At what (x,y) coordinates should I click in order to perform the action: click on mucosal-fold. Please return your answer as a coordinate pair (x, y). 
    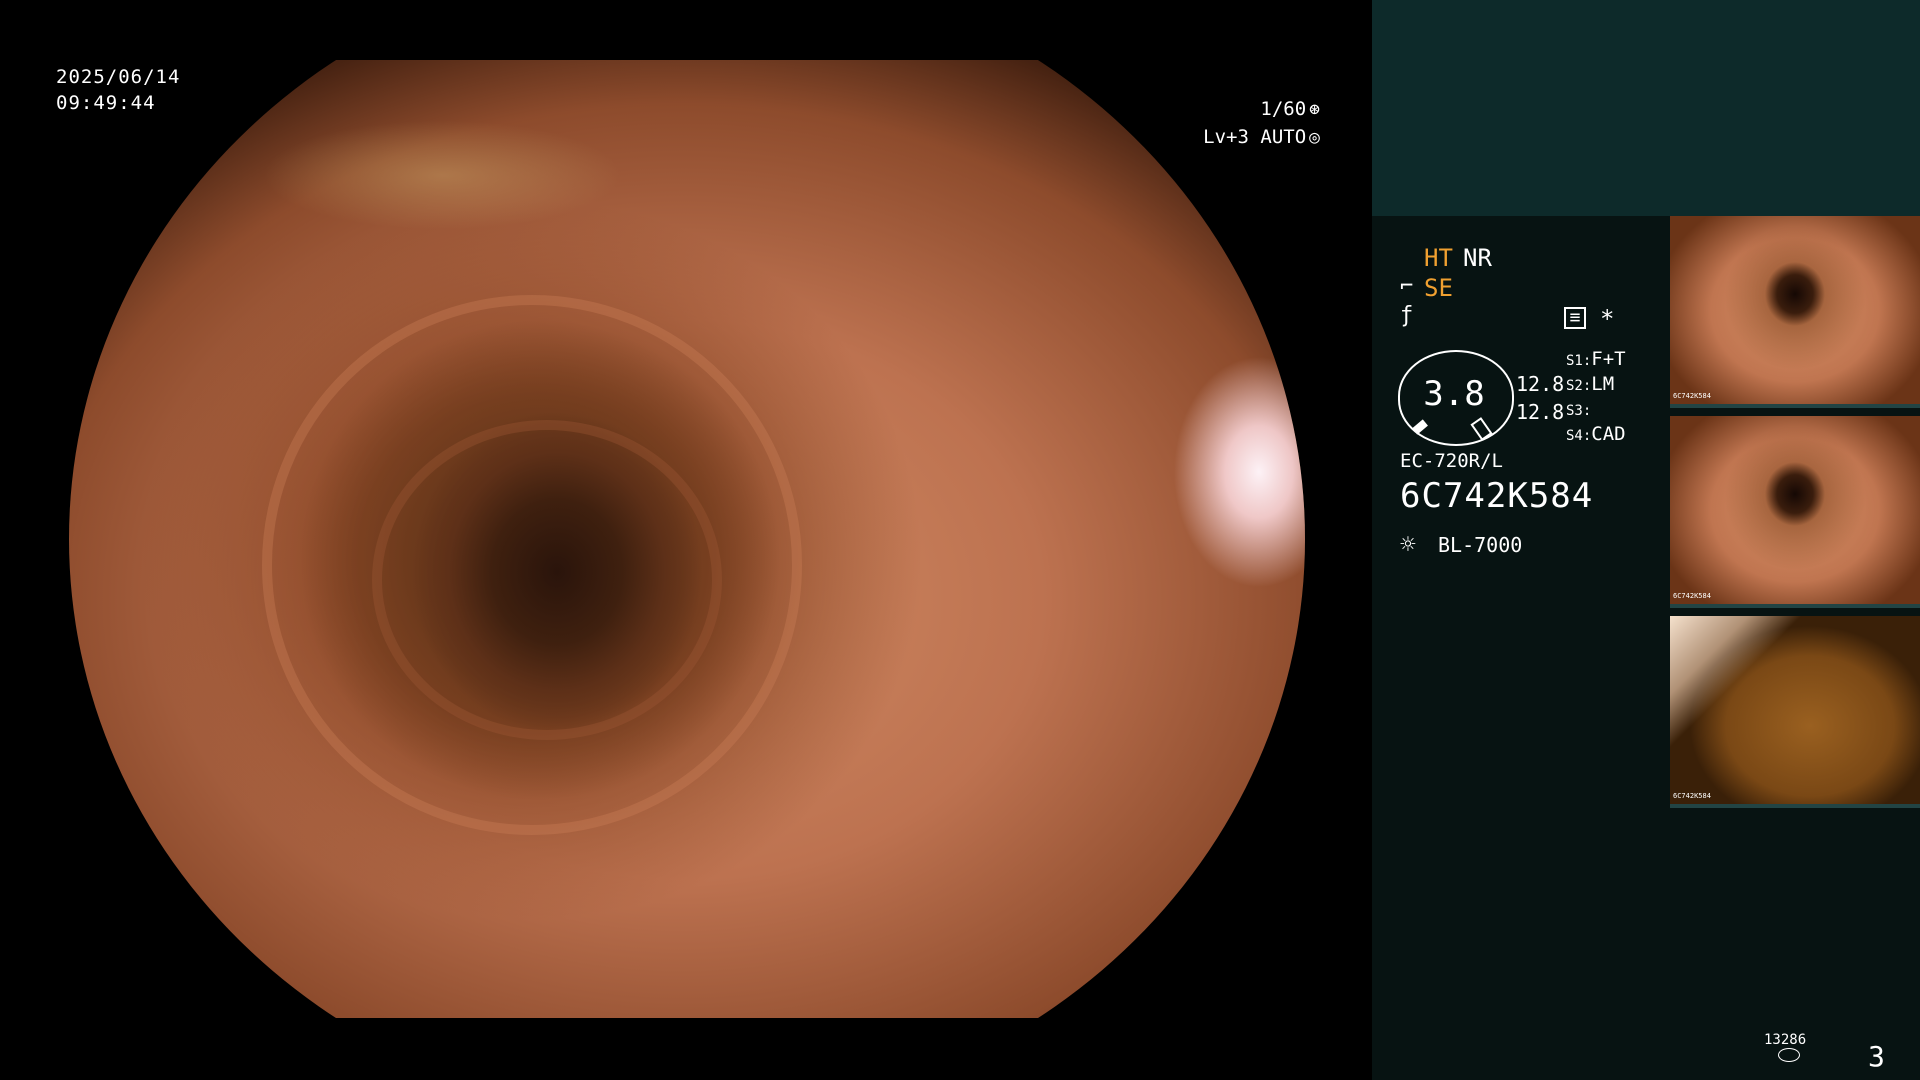
    Looking at the image, I should click on (547, 580).